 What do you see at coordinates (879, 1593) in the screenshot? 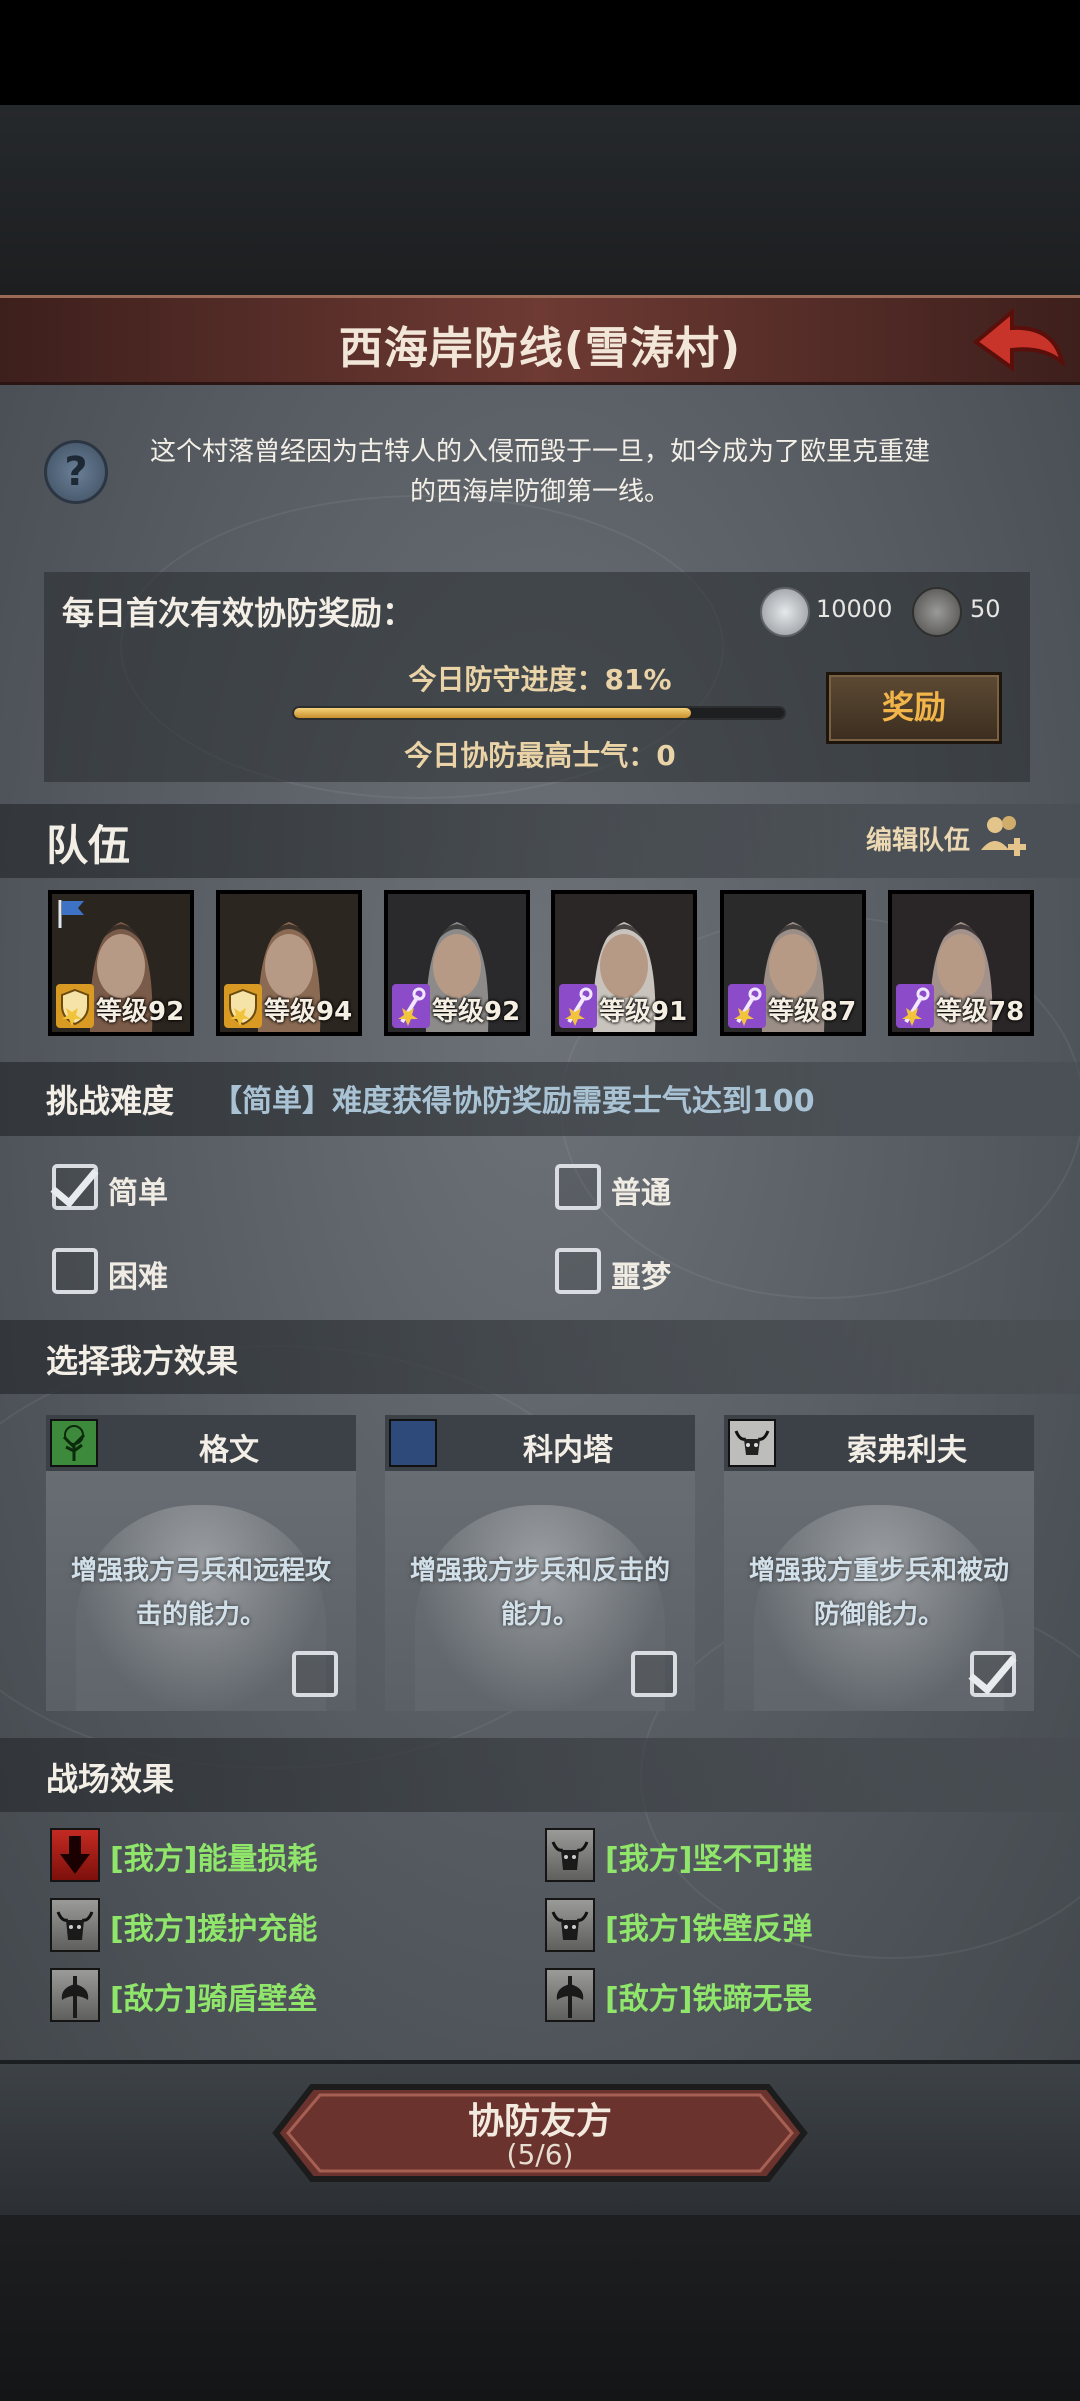
I see `effect-description: 增强我方重步兵和被动 防御能力。` at bounding box center [879, 1593].